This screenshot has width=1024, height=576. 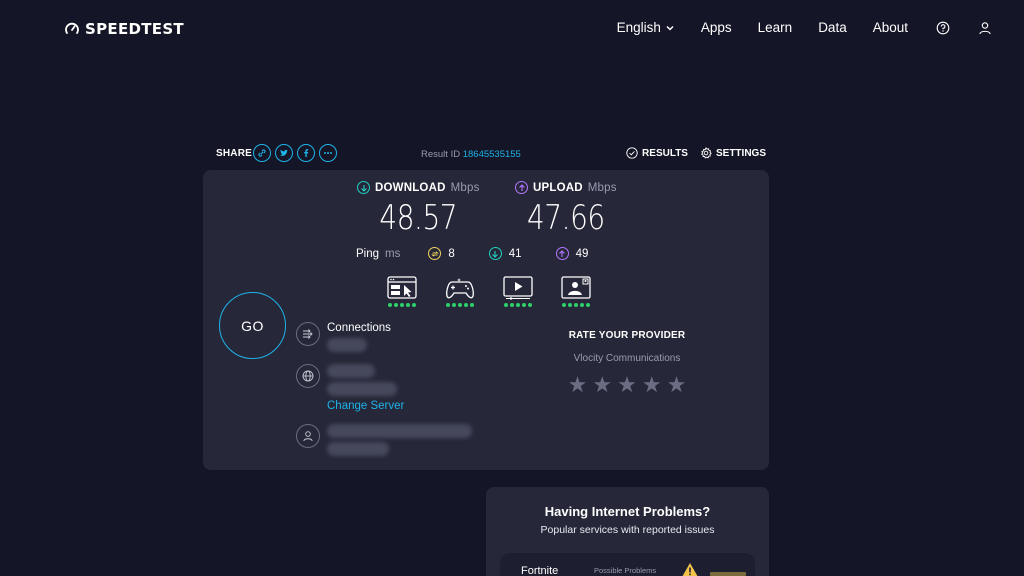 I want to click on share-label: SHARE, so click(x=234, y=153).